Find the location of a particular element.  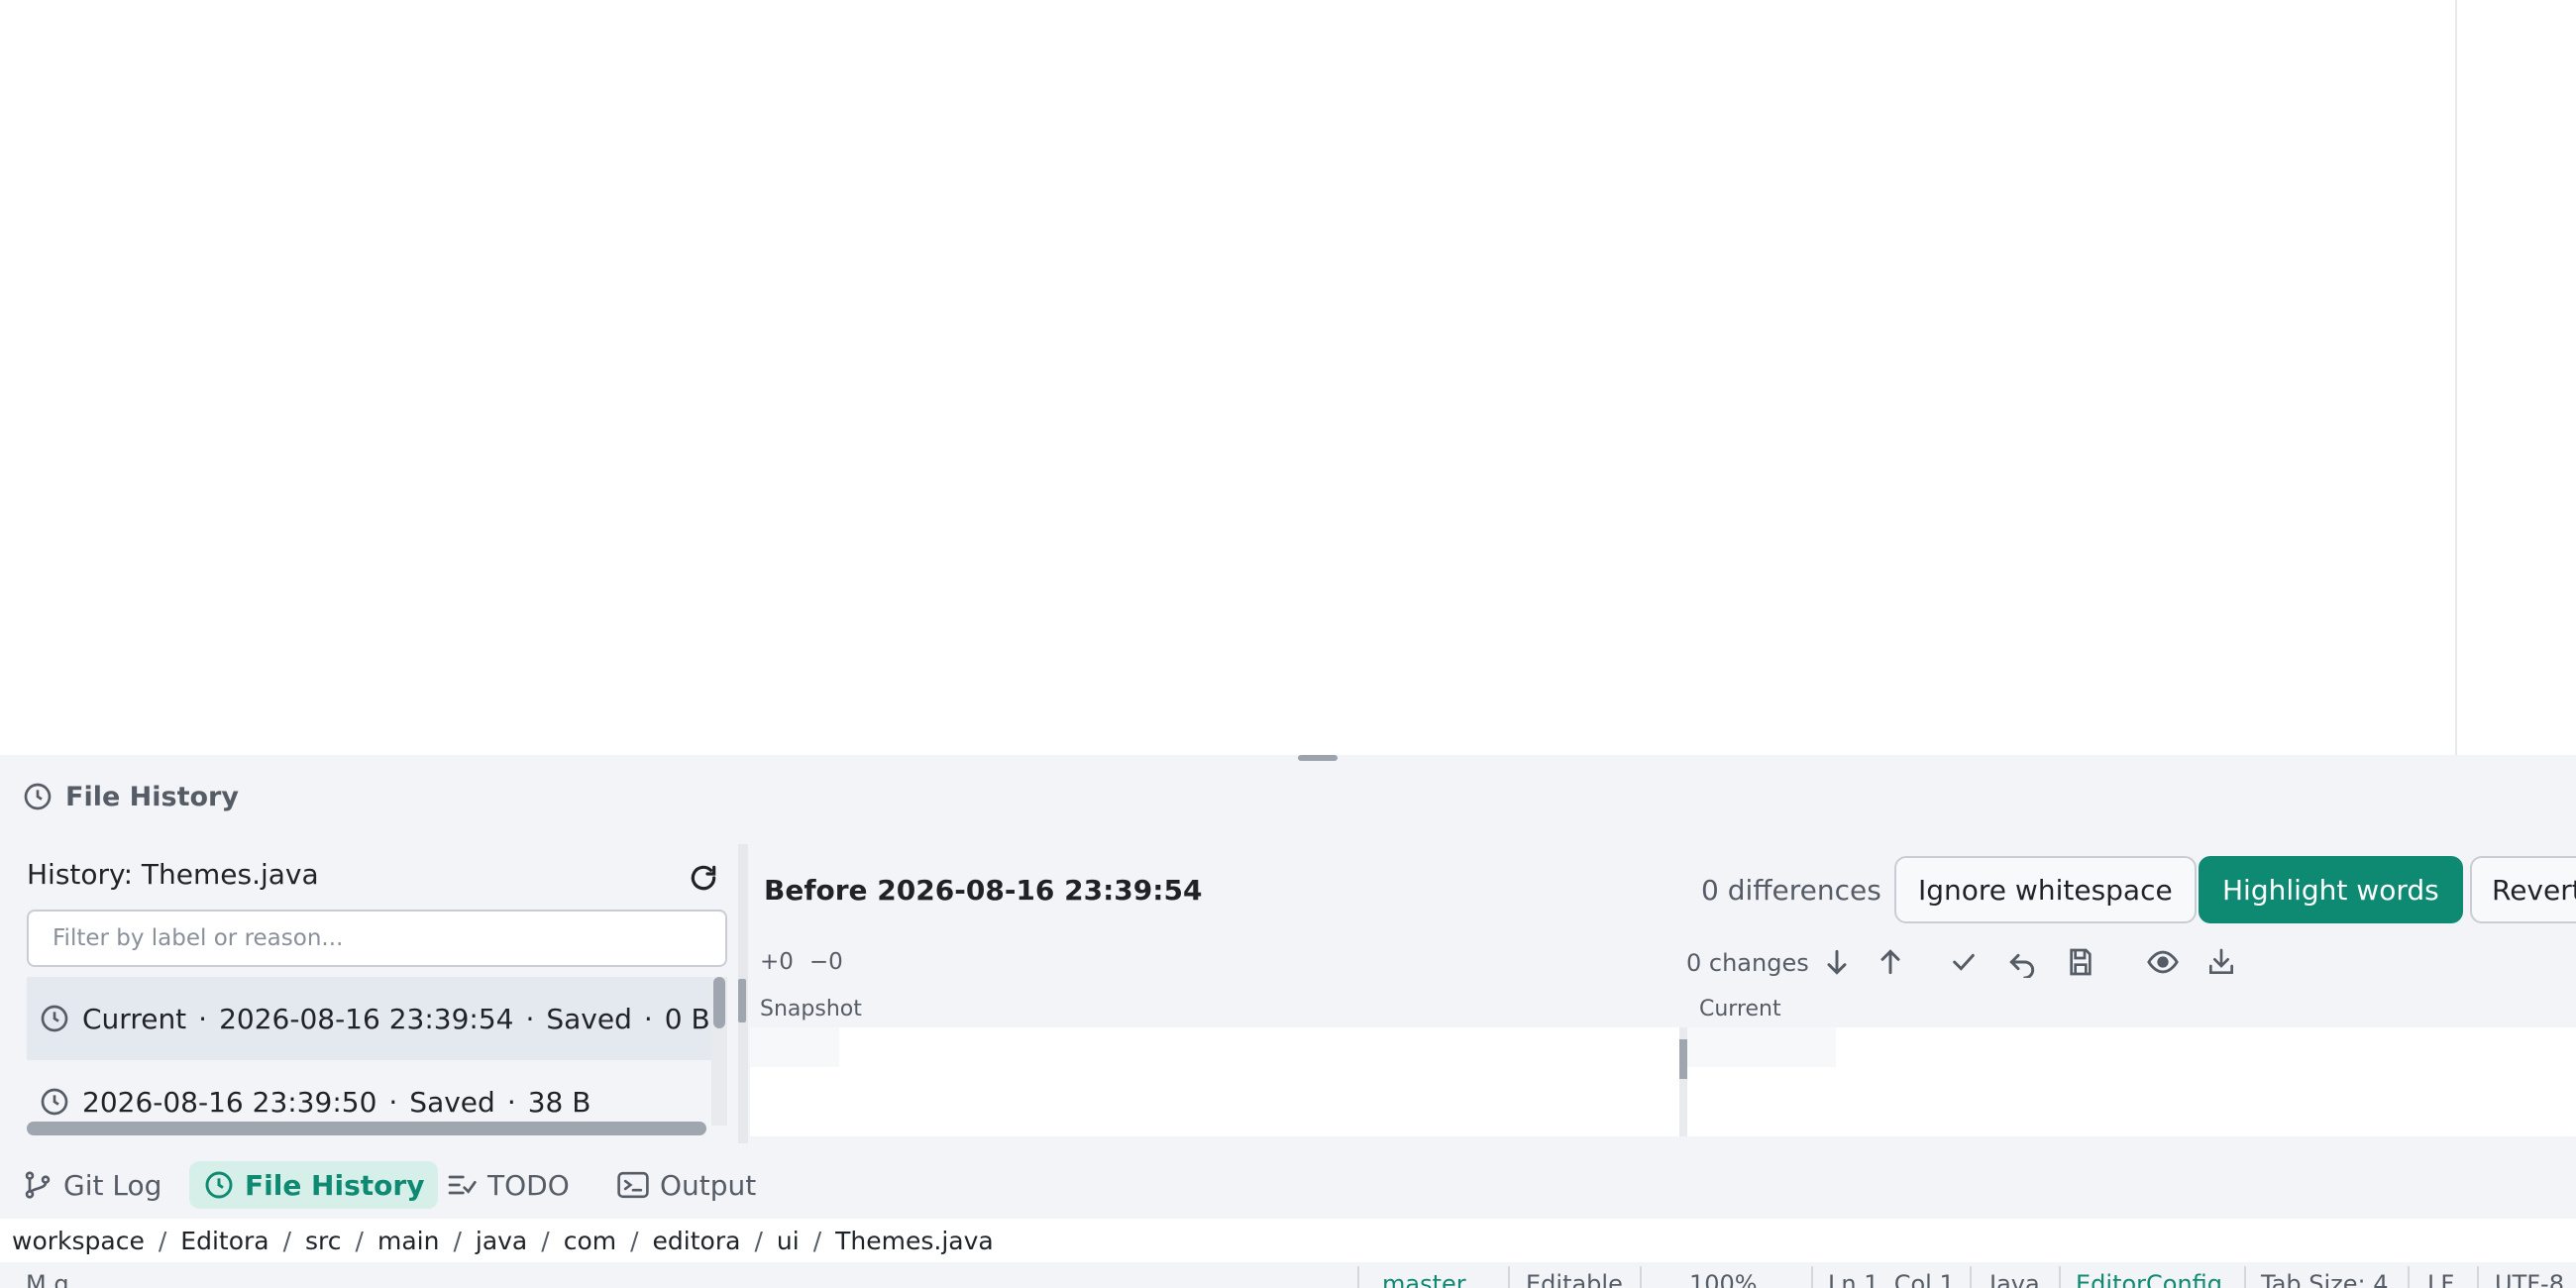

save-button is located at coordinates (2081, 962).